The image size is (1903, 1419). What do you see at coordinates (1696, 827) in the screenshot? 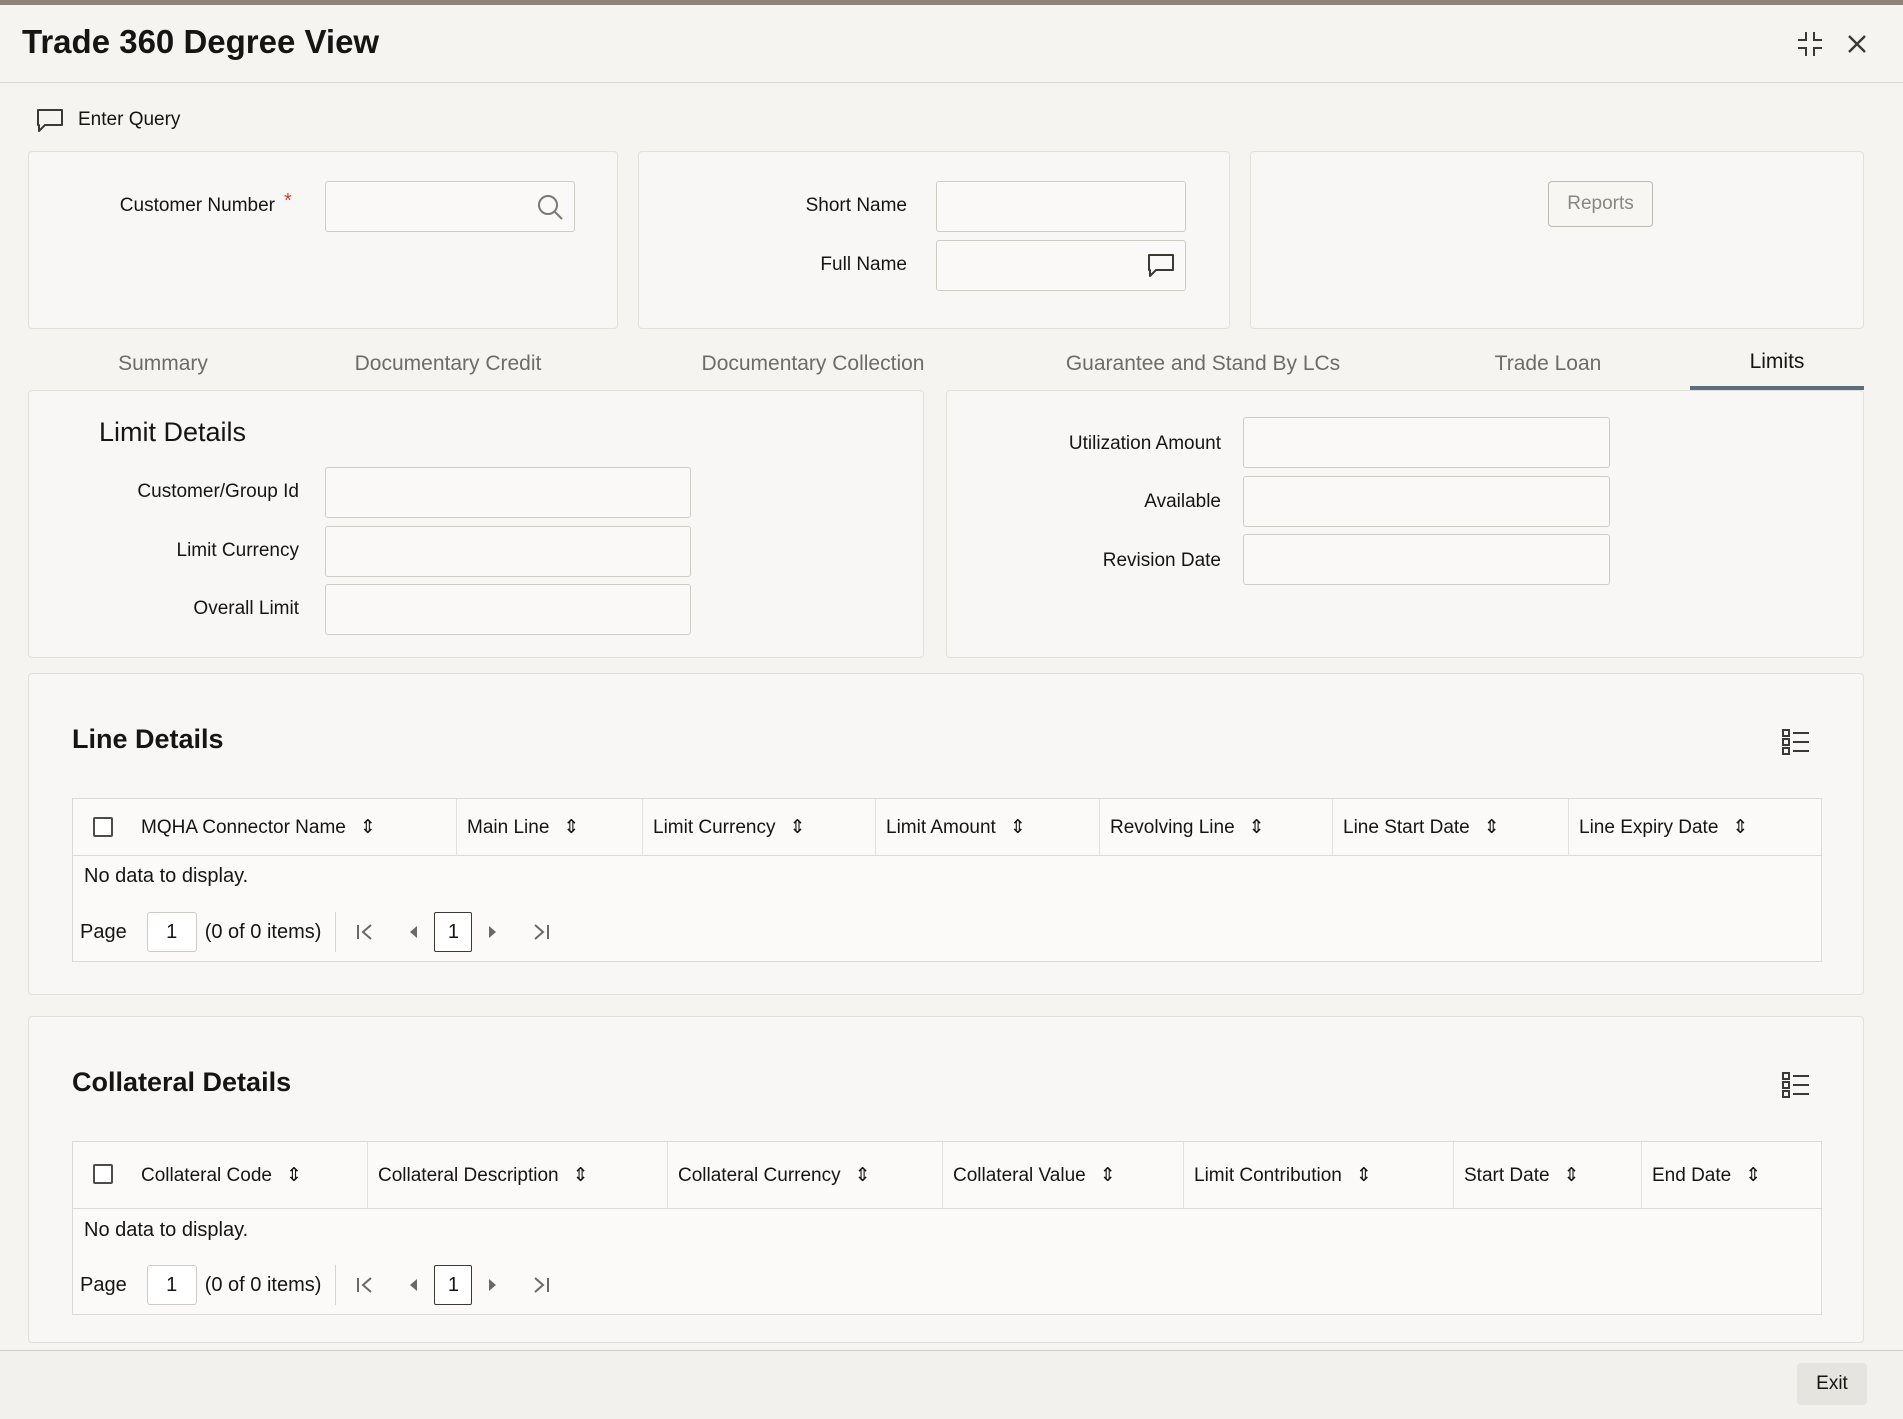
I see `col-line-expiry-date: Line Expiry Date ⇕` at bounding box center [1696, 827].